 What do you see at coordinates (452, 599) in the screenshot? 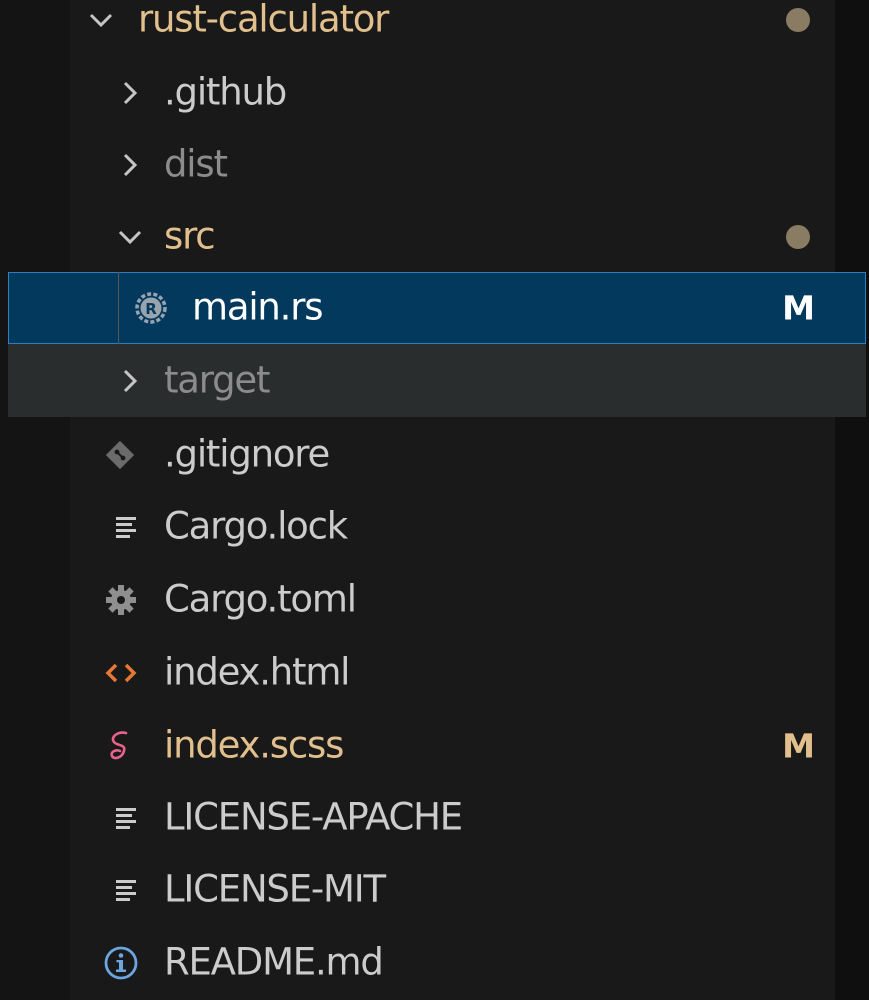
I see `tree-item-cargo-toml: Cargo.toml` at bounding box center [452, 599].